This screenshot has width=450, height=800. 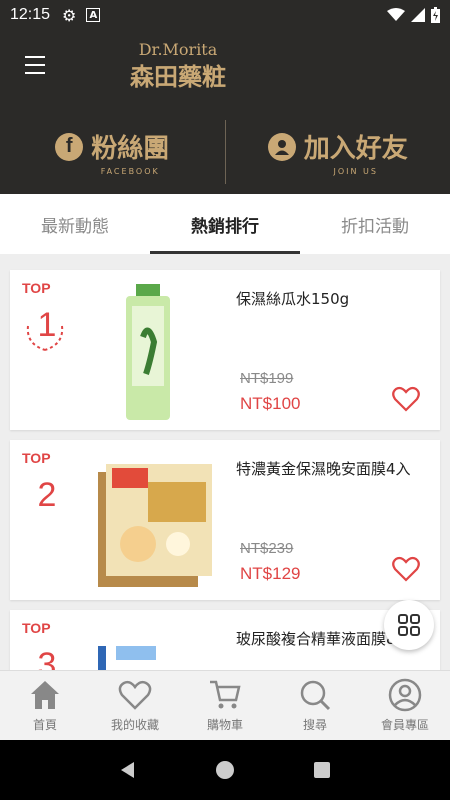 What do you see at coordinates (130, 171) in the screenshot?
I see `facebook-subtitle: FACEBOOK` at bounding box center [130, 171].